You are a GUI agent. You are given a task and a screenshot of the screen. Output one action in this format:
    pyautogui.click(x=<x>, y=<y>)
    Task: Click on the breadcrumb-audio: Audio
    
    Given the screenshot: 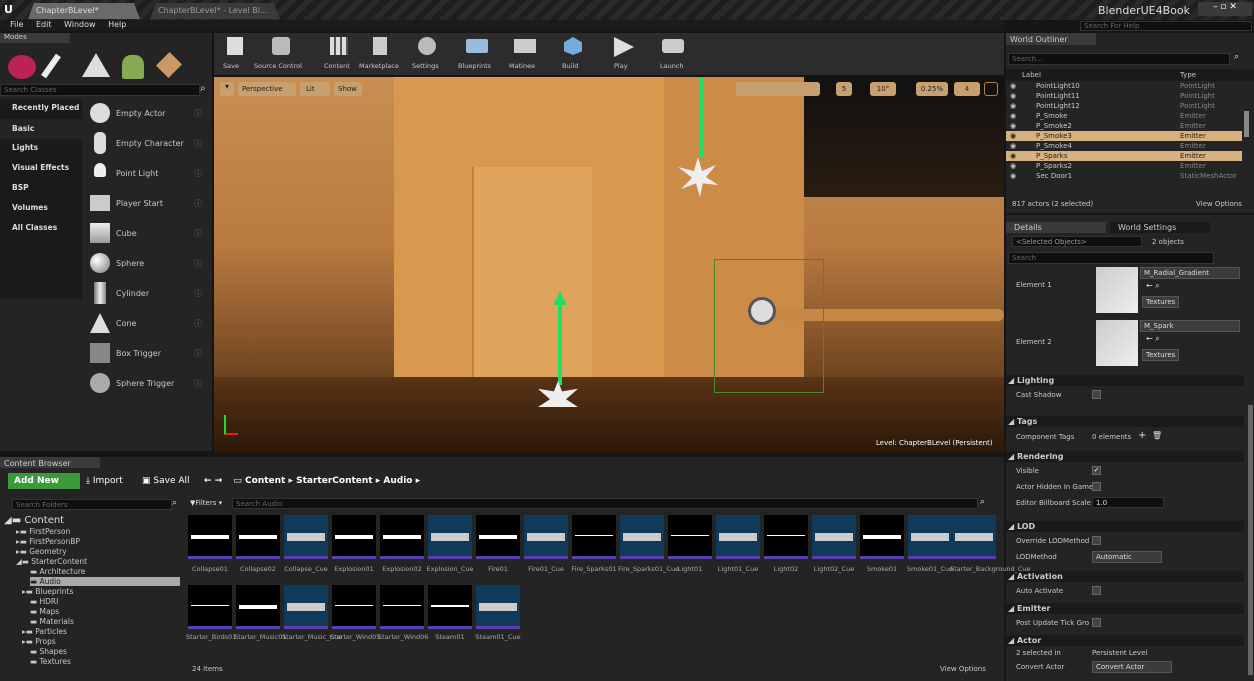 What is the action you would take?
    pyautogui.click(x=397, y=481)
    